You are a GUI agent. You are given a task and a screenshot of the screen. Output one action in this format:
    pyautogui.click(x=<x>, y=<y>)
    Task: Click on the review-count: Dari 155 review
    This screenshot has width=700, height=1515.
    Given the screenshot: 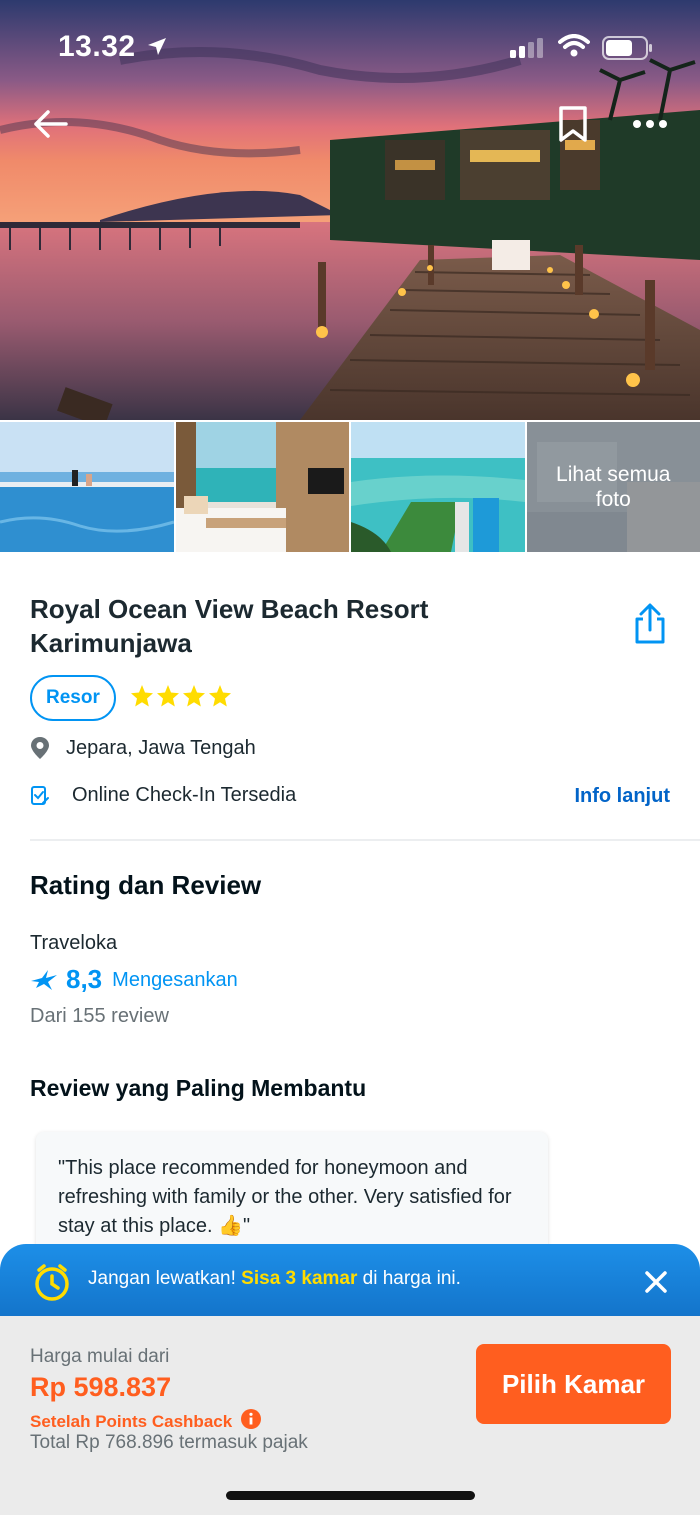 What is the action you would take?
    pyautogui.click(x=99, y=1016)
    